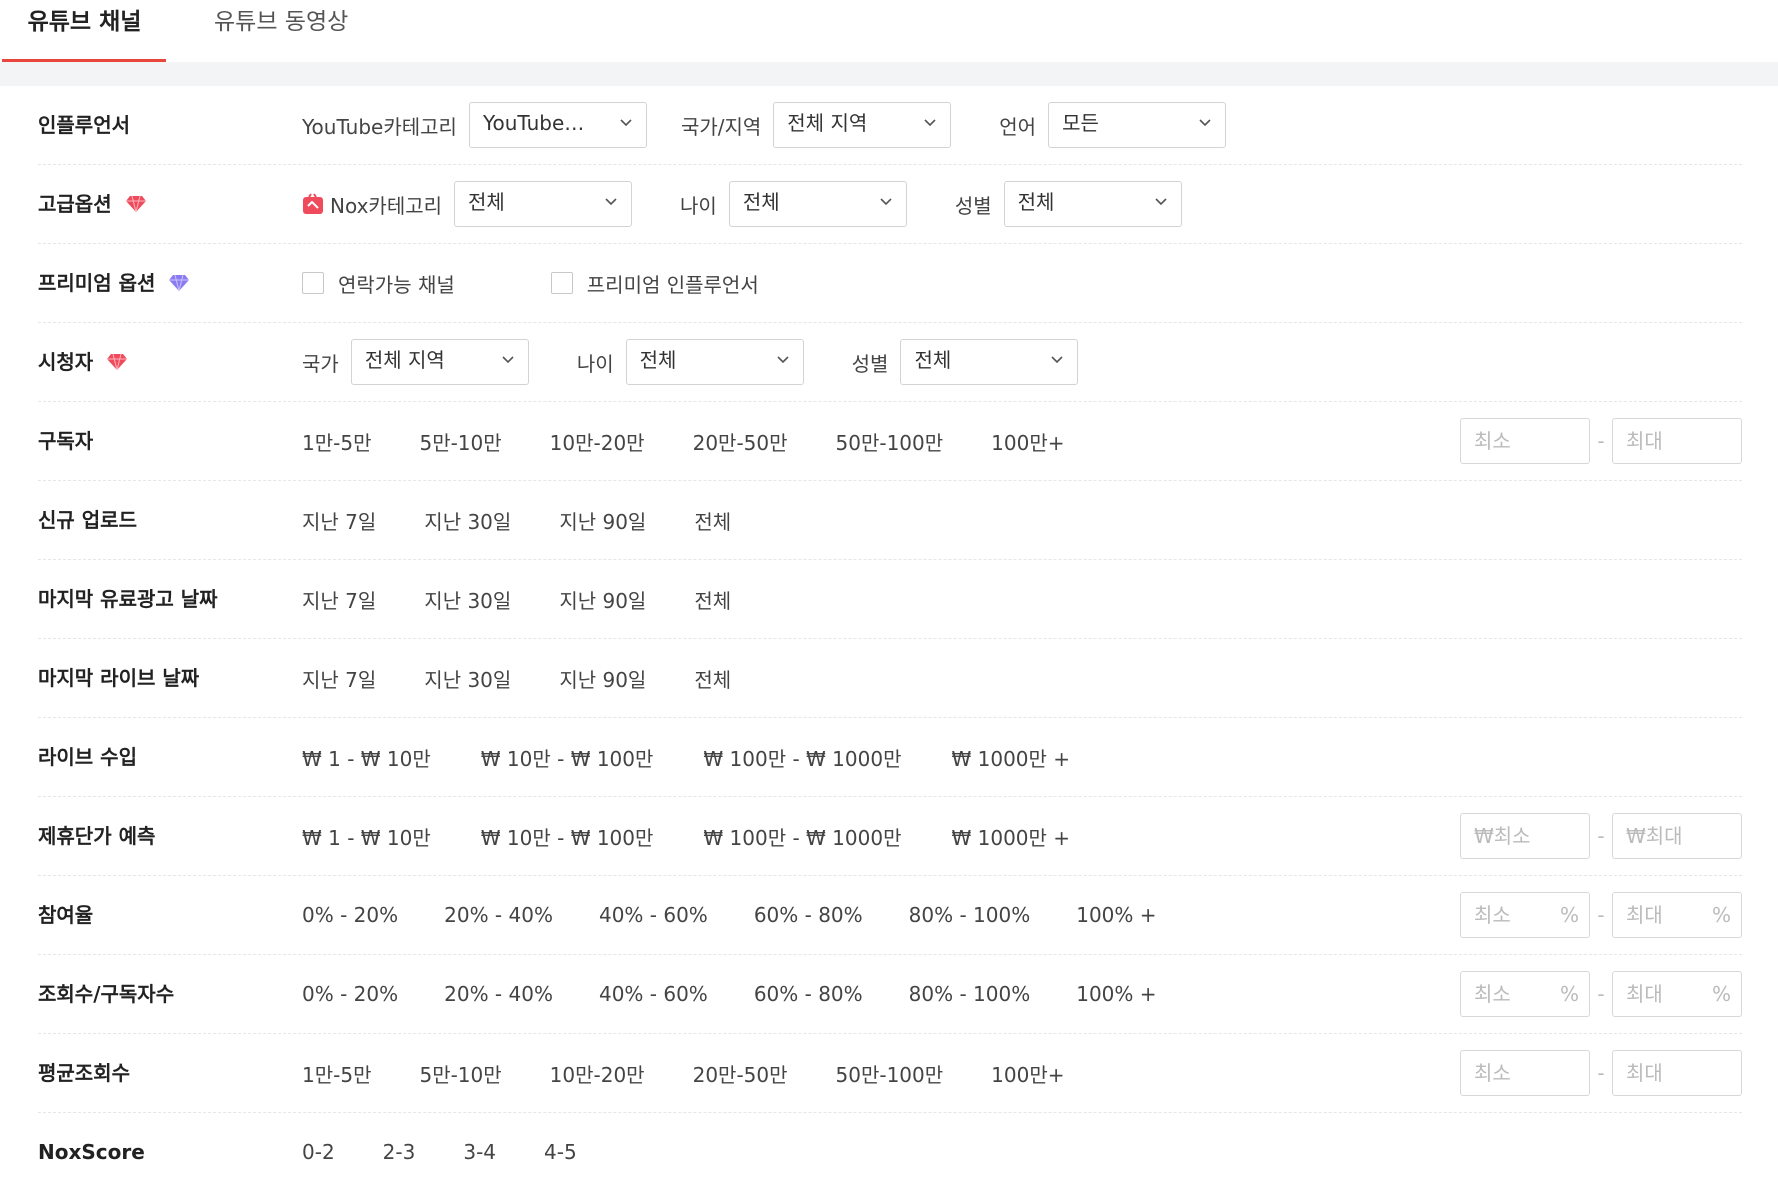 The width and height of the screenshot is (1778, 1191). What do you see at coordinates (1644, 441) in the screenshot?
I see `max-placeholder: 최대` at bounding box center [1644, 441].